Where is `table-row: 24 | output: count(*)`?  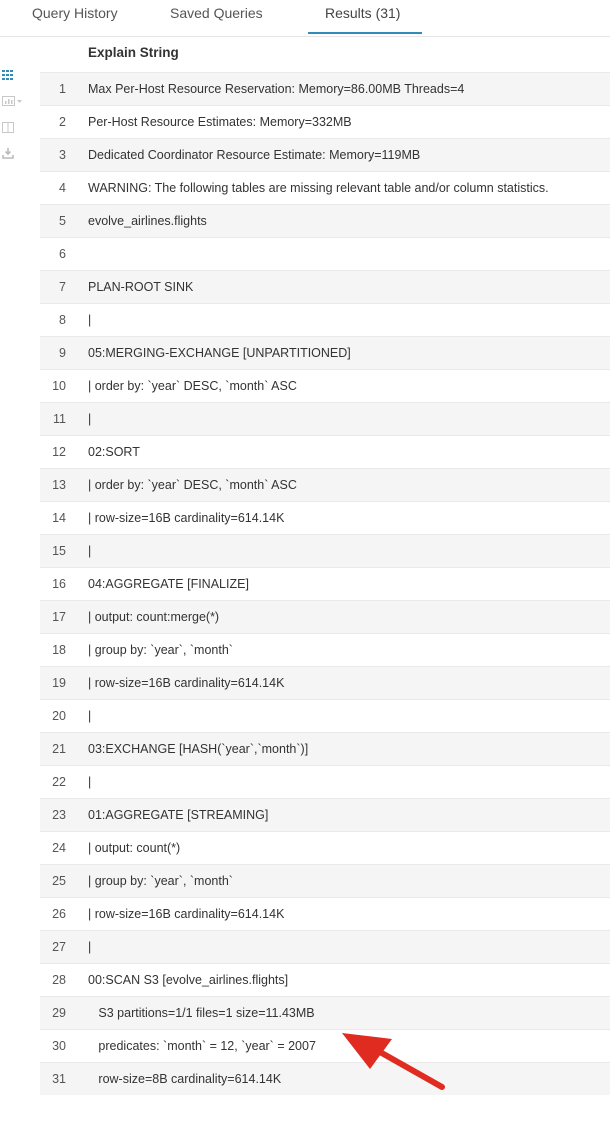 table-row: 24 | output: count(*) is located at coordinates (325, 847).